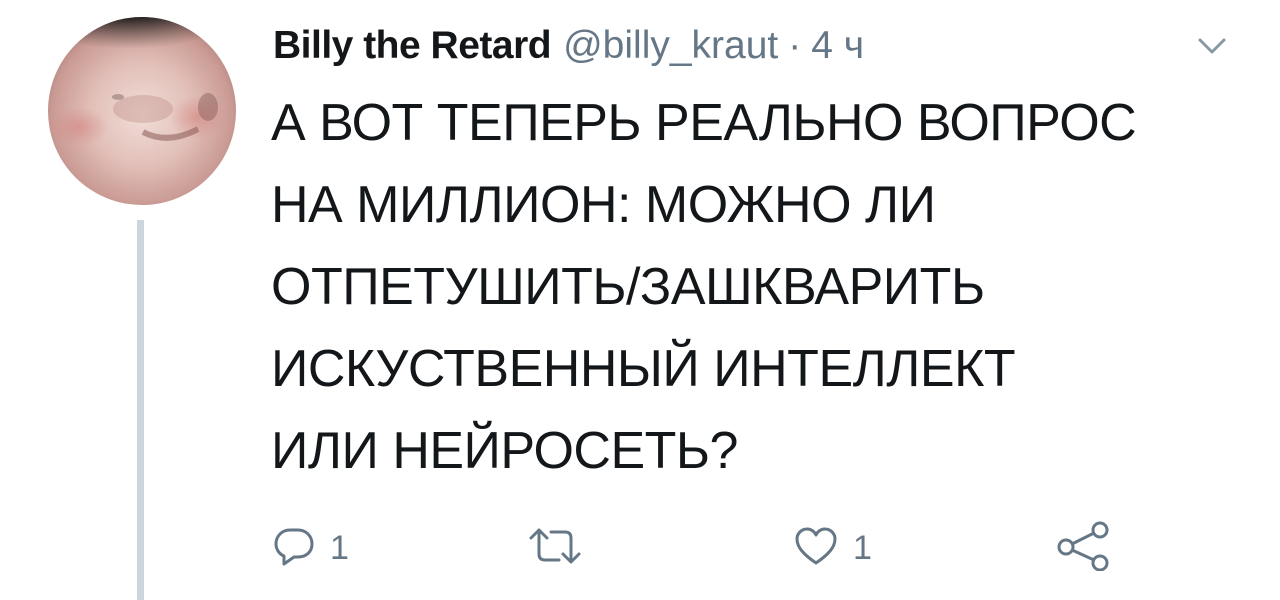 This screenshot has width=1280, height=600. I want to click on handle: @billy_kraut, so click(670, 46).